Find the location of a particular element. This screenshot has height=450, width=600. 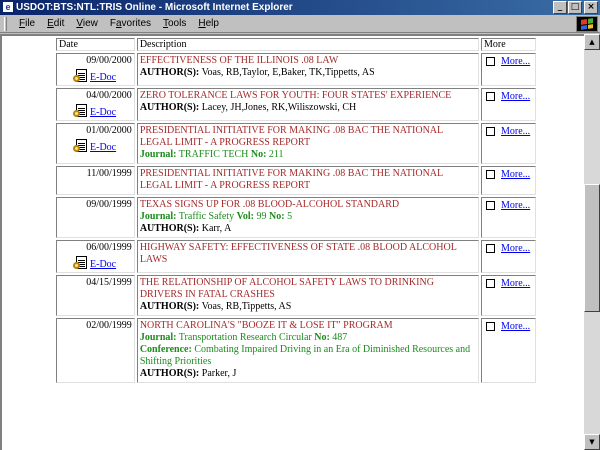

menu-bar: File Edit View Favorites Tools Help is located at coordinates (300, 24).